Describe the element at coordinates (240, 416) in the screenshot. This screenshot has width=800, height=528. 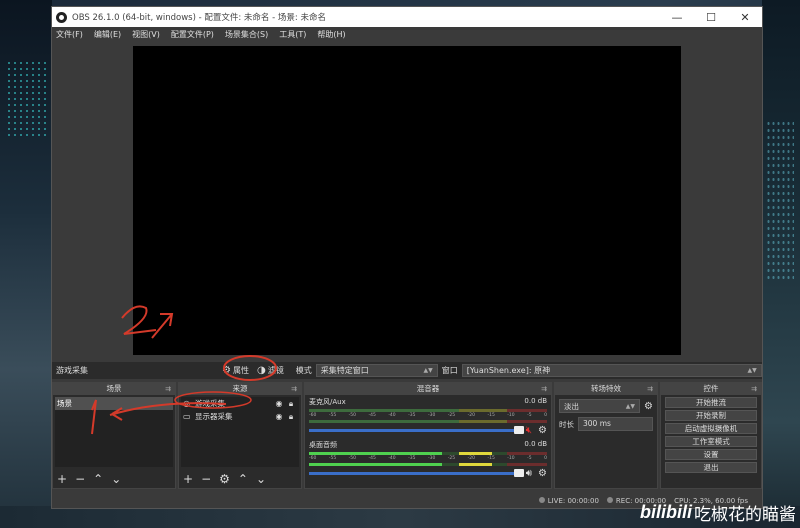
I see `source-item: ▭ 显示器采集 ◉ 🔒︎` at that location.